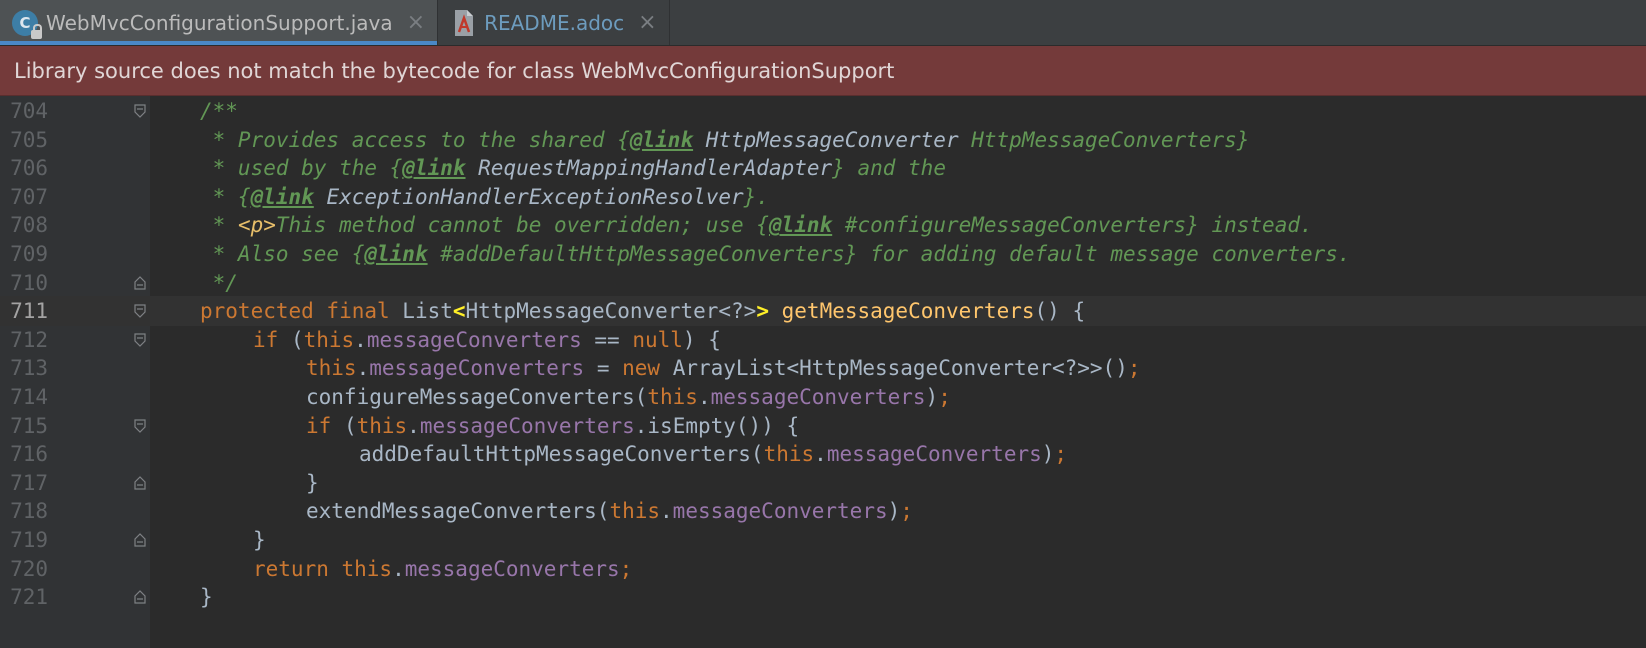 Image resolution: width=1646 pixels, height=648 pixels. I want to click on code-line: 721}, so click(823, 597).